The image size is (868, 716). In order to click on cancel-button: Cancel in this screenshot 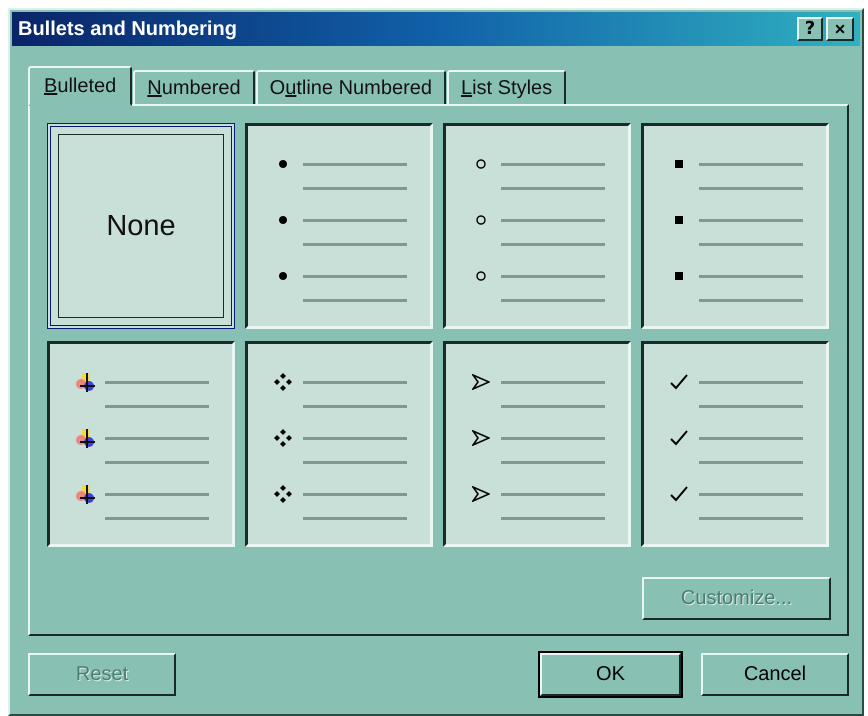, I will do `click(775, 674)`.